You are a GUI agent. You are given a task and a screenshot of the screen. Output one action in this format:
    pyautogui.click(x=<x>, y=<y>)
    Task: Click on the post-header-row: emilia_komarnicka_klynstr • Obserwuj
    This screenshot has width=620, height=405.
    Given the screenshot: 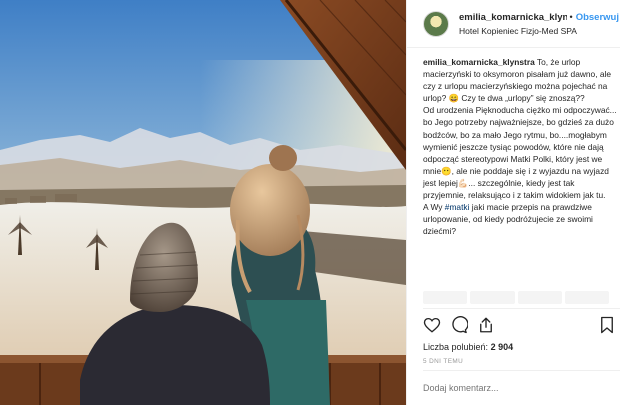 What is the action you would take?
    pyautogui.click(x=539, y=17)
    